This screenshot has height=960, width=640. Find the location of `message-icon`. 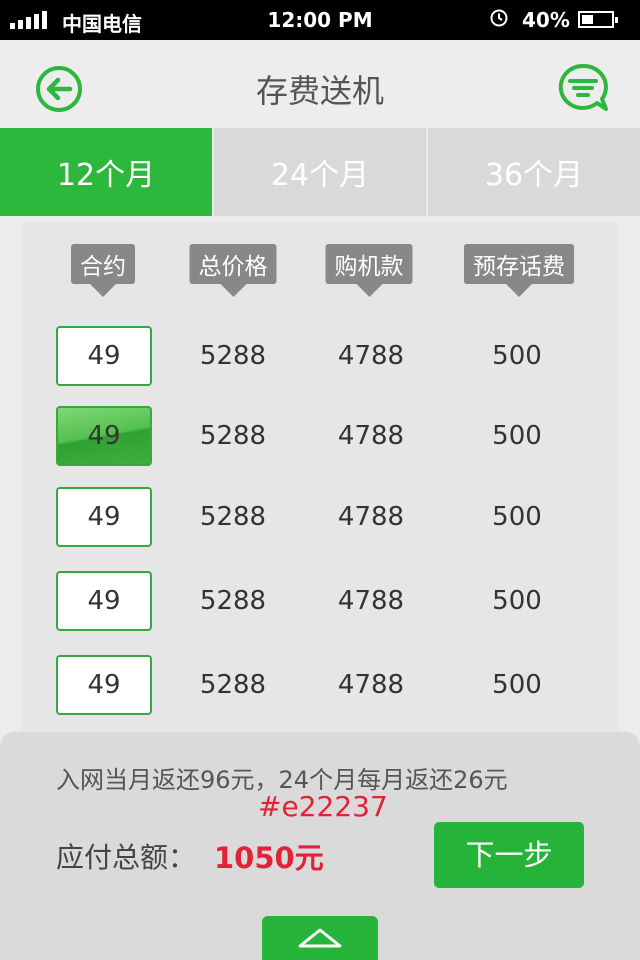

message-icon is located at coordinates (583, 89).